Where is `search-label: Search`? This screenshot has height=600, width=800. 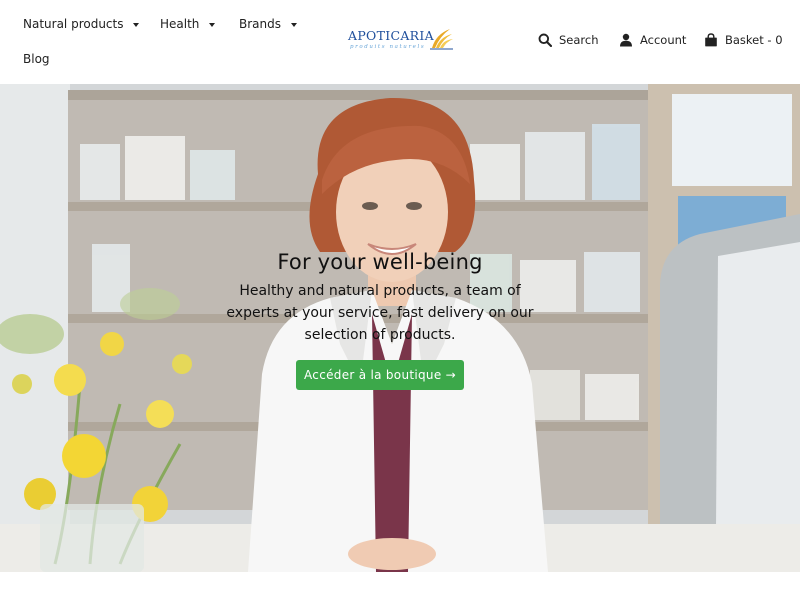
search-label: Search is located at coordinates (579, 40).